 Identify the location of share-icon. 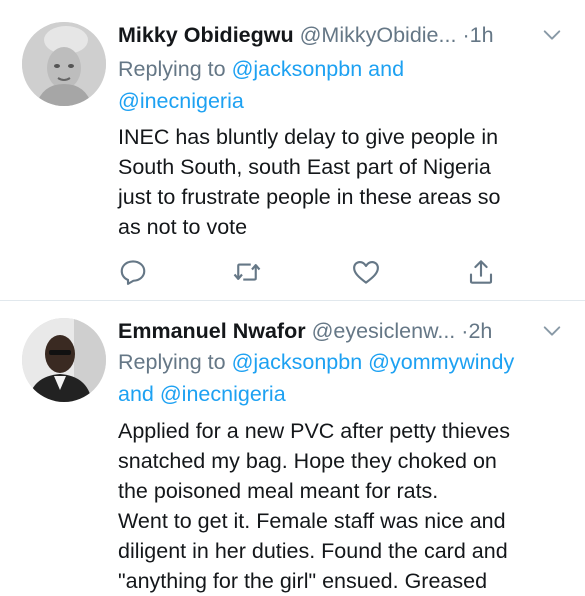
(481, 272).